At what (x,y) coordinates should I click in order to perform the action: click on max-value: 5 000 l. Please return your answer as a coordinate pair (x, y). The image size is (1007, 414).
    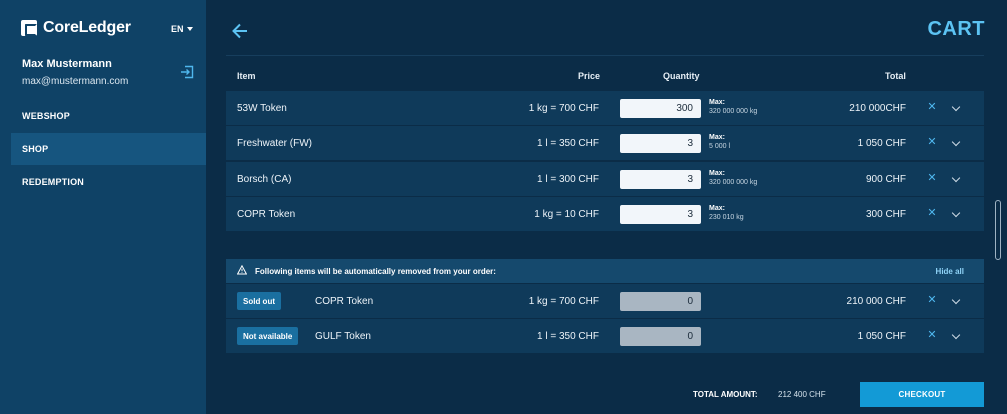
    Looking at the image, I should click on (720, 146).